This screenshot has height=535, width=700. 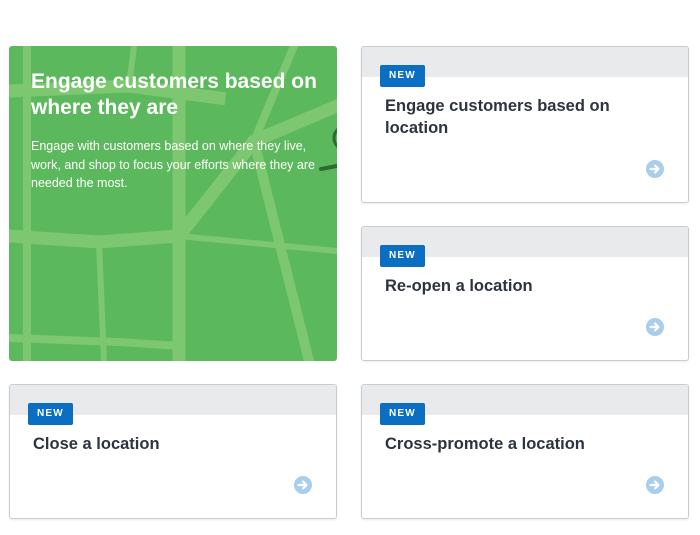 I want to click on card-cross-promote-location: NEW Cross-promote a location, so click(x=525, y=451).